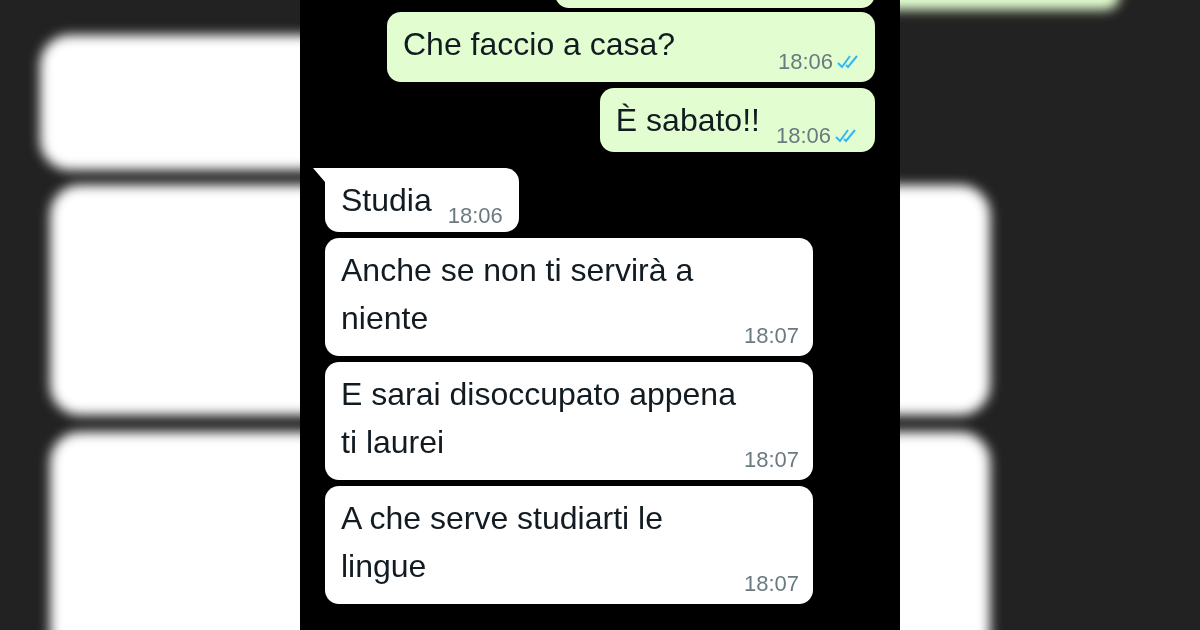 This screenshot has width=1200, height=630. Describe the element at coordinates (687, 120) in the screenshot. I see `message-text: È sabato!!` at that location.